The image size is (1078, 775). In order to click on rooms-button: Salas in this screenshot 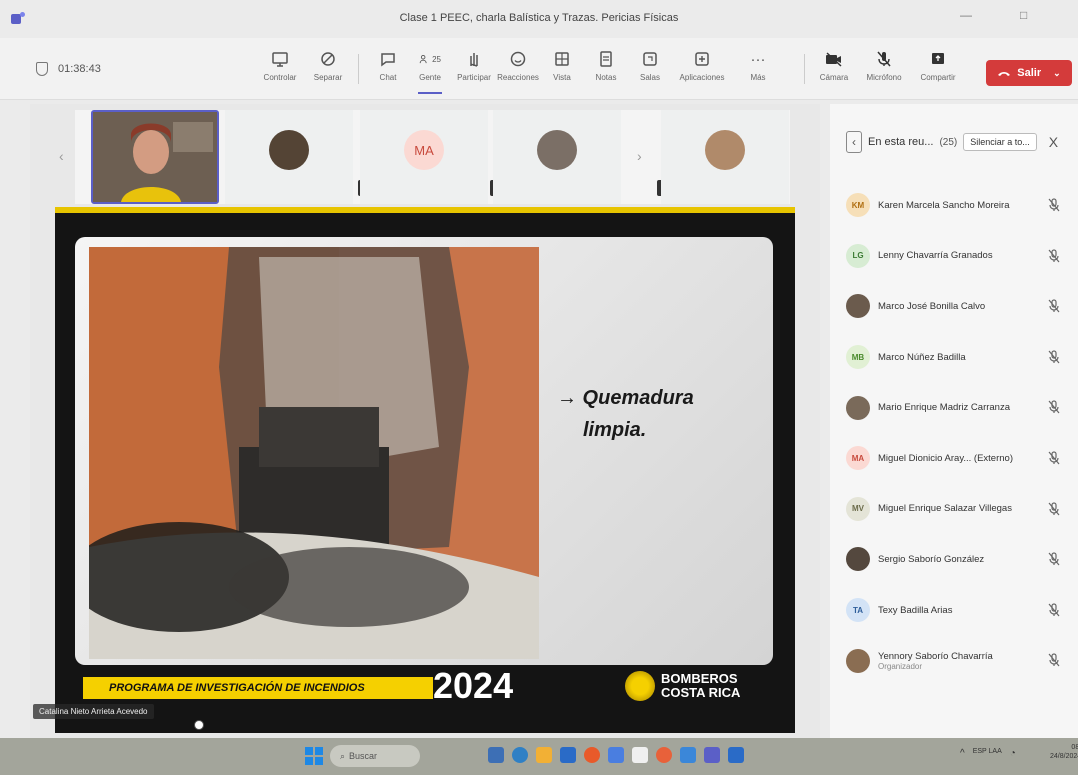, I will do `click(650, 71)`.